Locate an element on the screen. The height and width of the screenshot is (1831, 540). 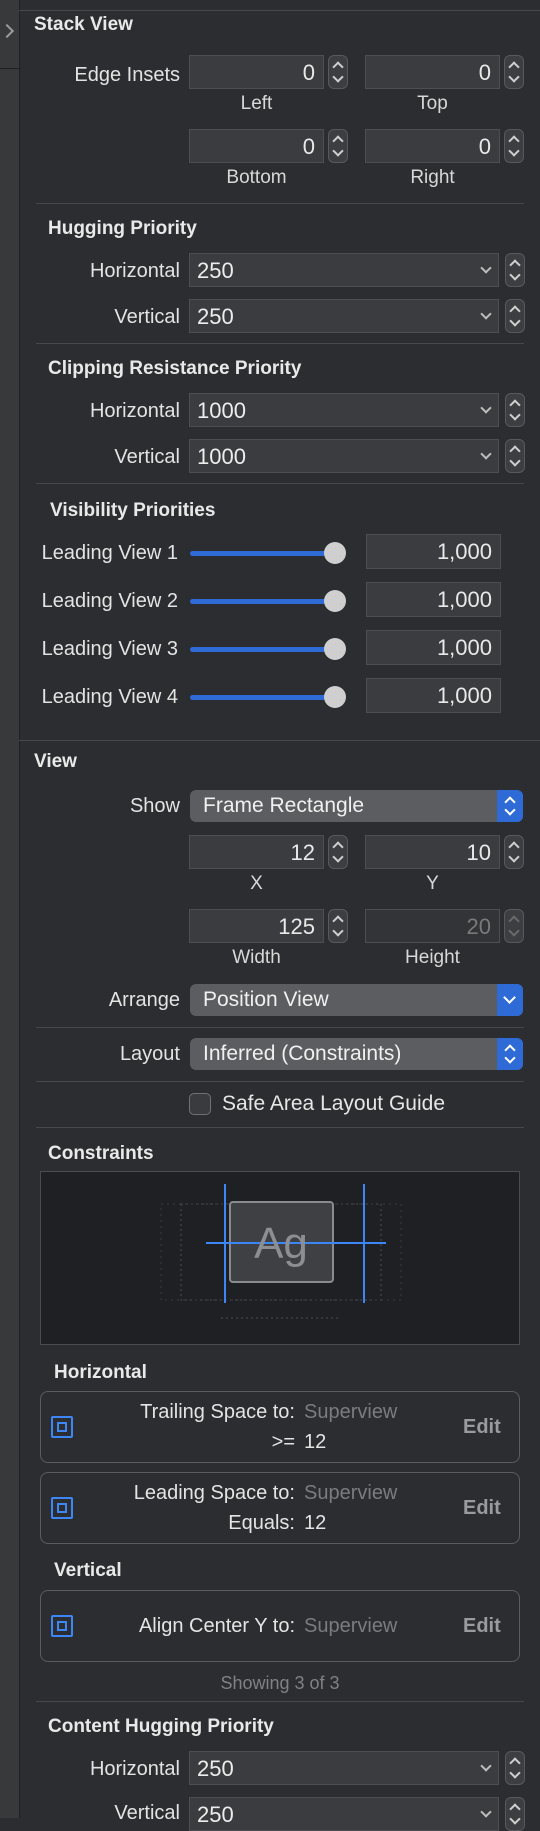
section-title-view: View is located at coordinates (55, 761).